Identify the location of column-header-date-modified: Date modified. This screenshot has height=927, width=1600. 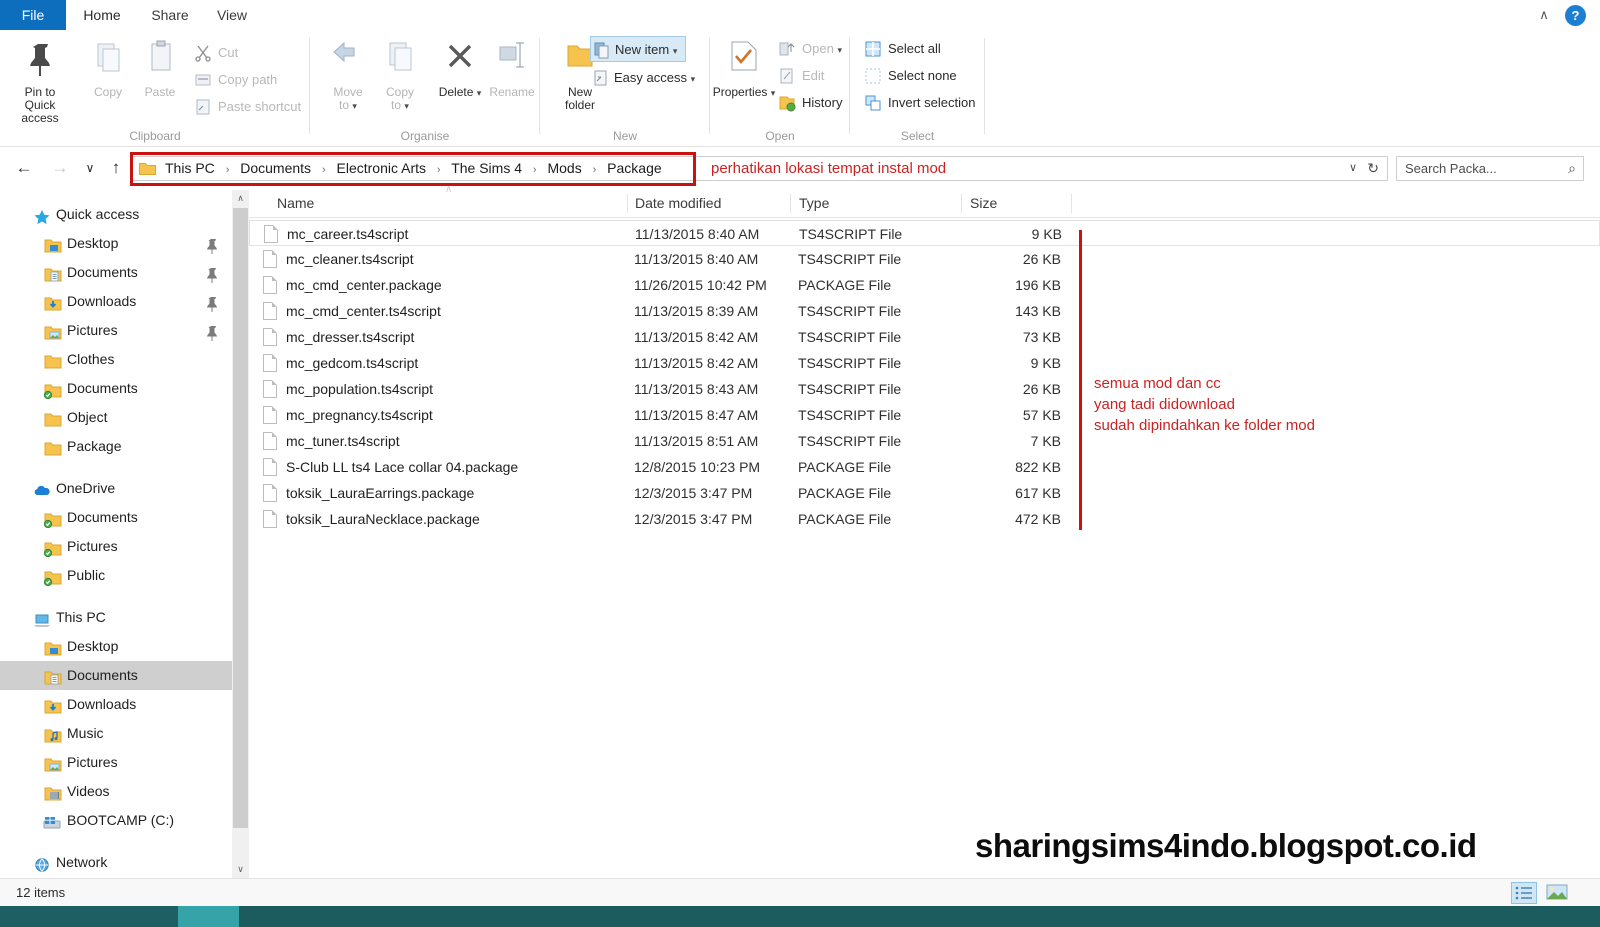
(678, 203).